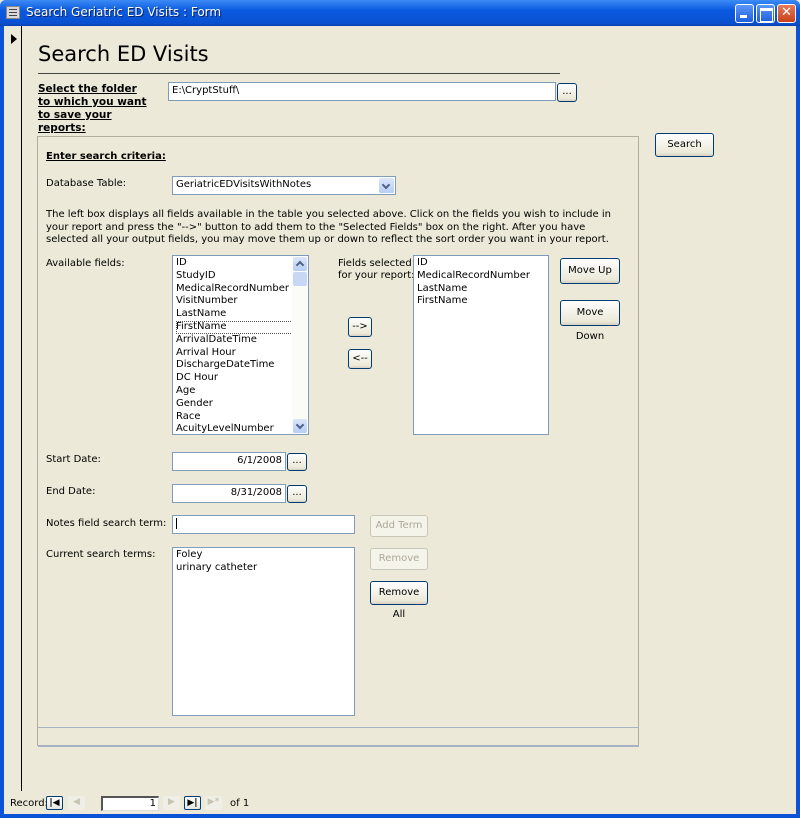 Image resolution: width=800 pixels, height=818 pixels. What do you see at coordinates (106, 156) in the screenshot?
I see `criteria-section-label: Enter search criteria:` at bounding box center [106, 156].